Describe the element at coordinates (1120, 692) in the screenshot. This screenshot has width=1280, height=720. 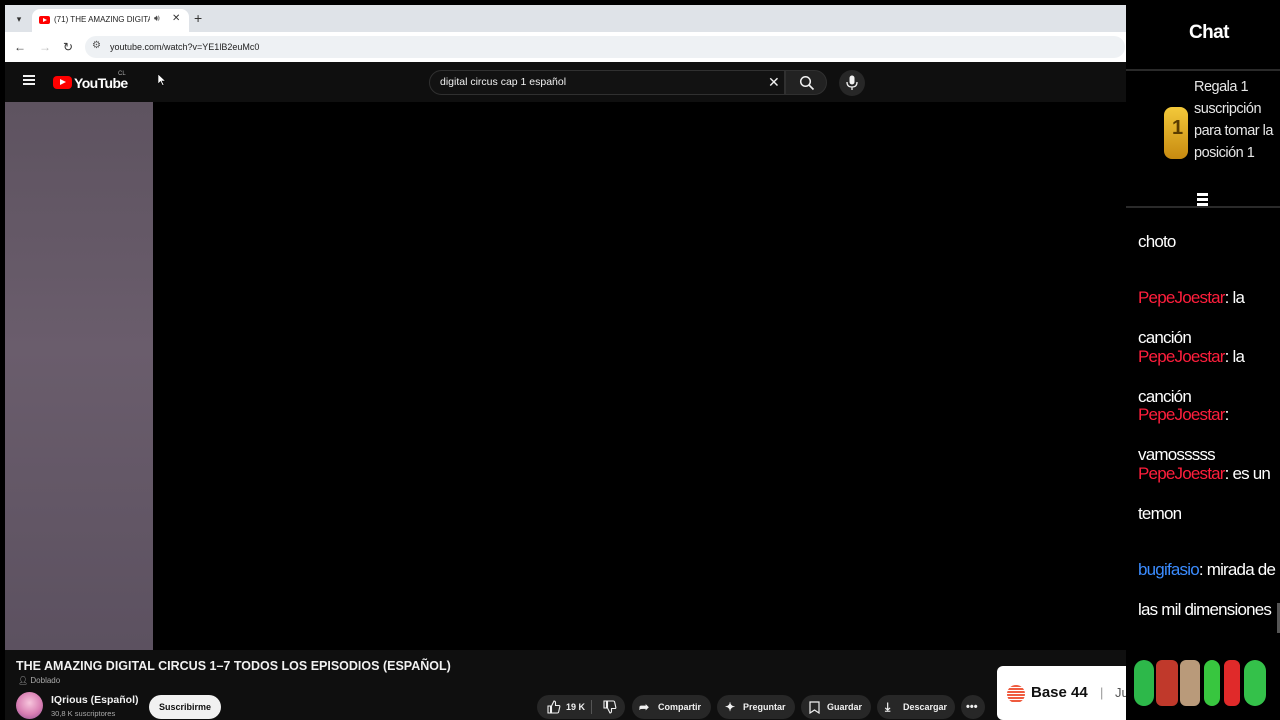
I see `sponsor-extra-text: Ju` at that location.